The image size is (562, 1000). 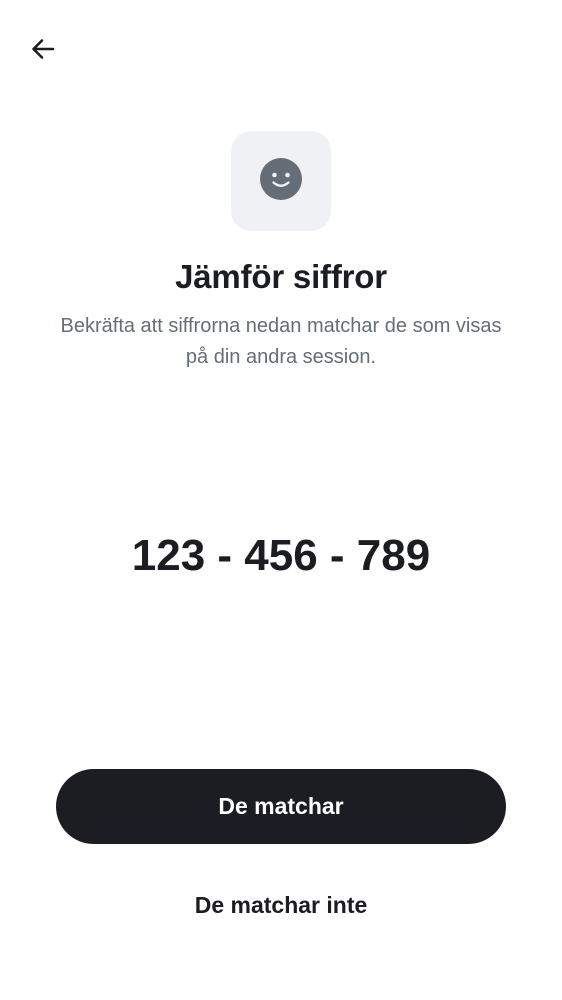 I want to click on reject-match-label: De matchar inte, so click(x=281, y=905).